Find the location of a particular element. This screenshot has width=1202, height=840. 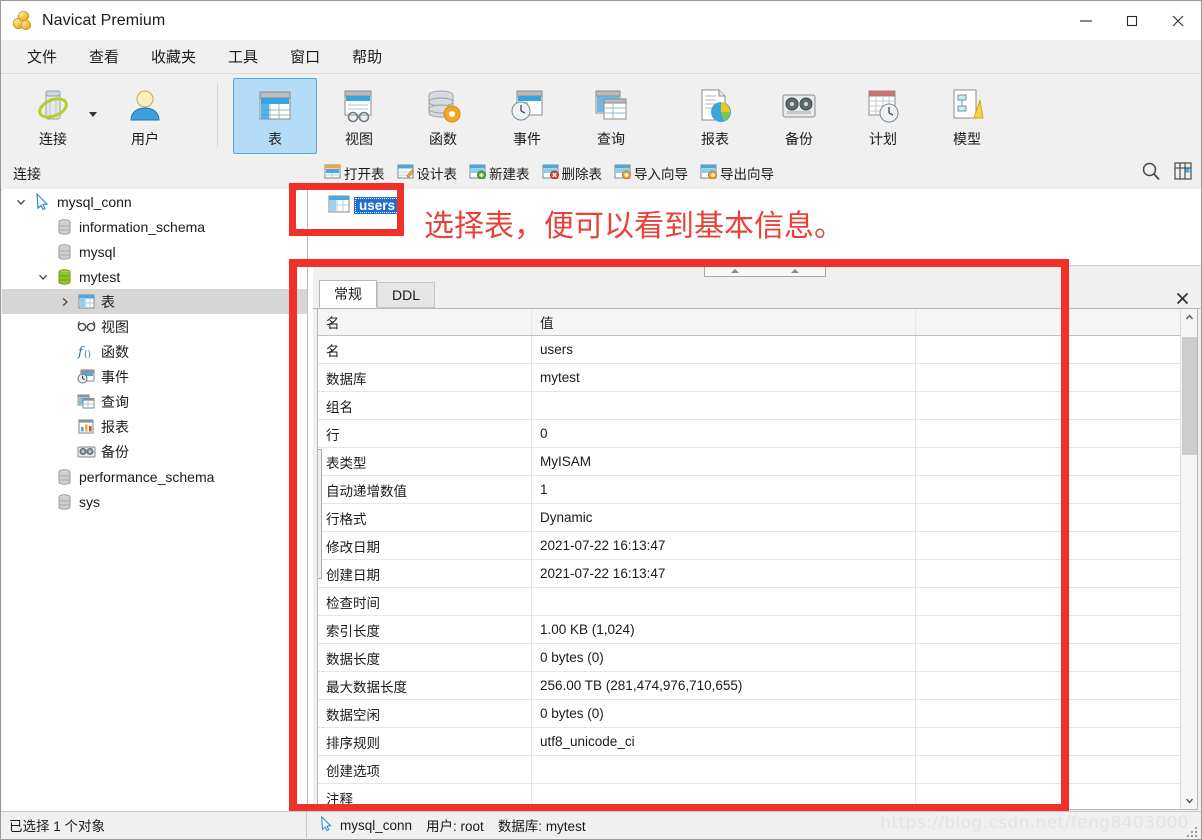

menu-file: 文件 is located at coordinates (42, 56).